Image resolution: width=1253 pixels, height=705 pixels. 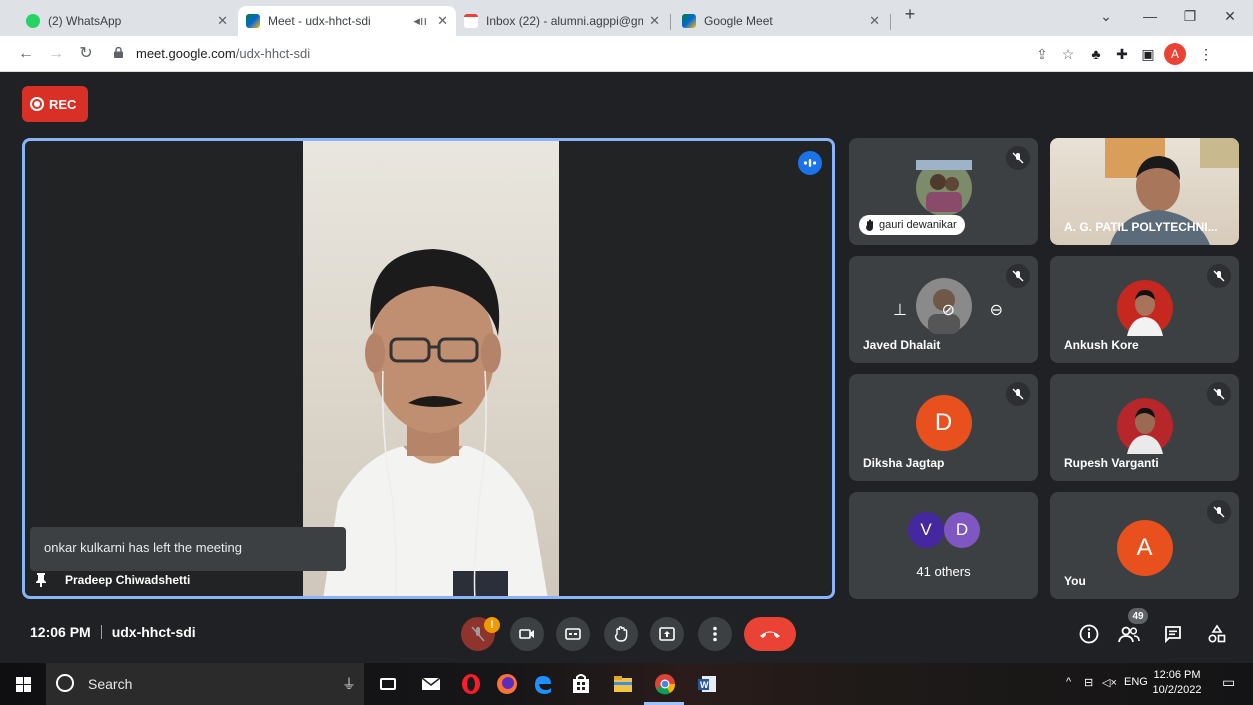 I want to click on browser-menu-icon: ⋮, so click(x=1206, y=54).